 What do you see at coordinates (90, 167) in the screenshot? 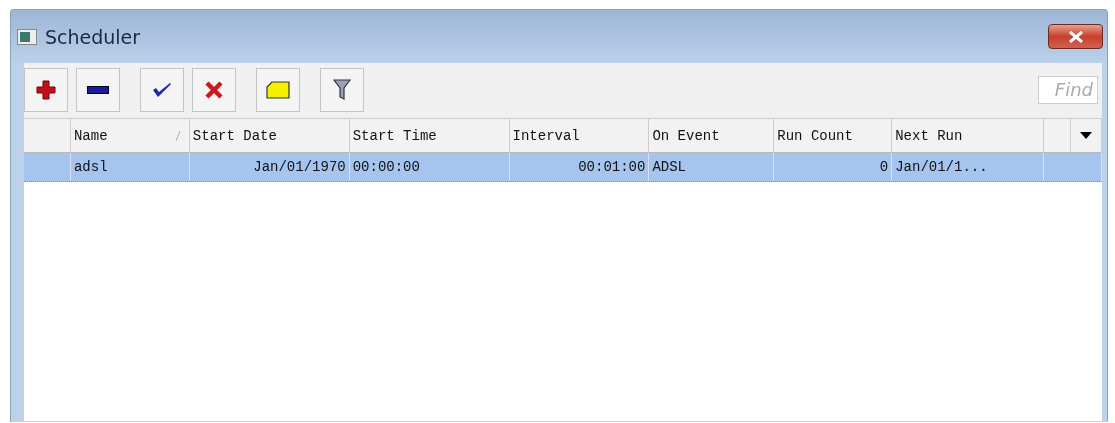
I see `table-cell: adsl` at bounding box center [90, 167].